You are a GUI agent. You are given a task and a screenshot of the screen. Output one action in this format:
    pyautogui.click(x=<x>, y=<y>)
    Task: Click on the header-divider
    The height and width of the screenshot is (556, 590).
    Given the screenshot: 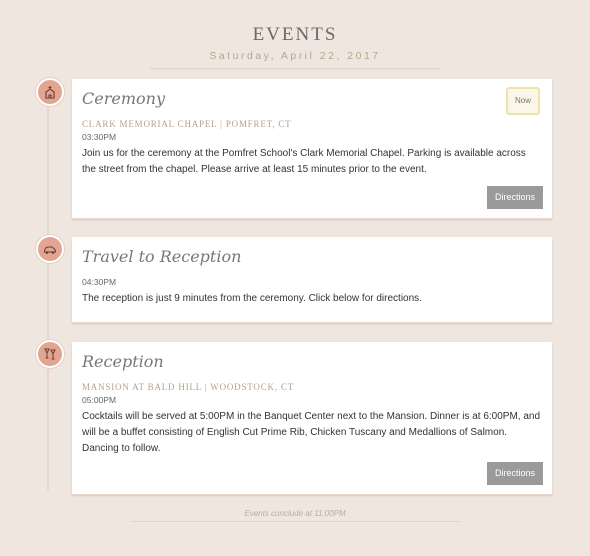 What is the action you would take?
    pyautogui.click(x=295, y=68)
    